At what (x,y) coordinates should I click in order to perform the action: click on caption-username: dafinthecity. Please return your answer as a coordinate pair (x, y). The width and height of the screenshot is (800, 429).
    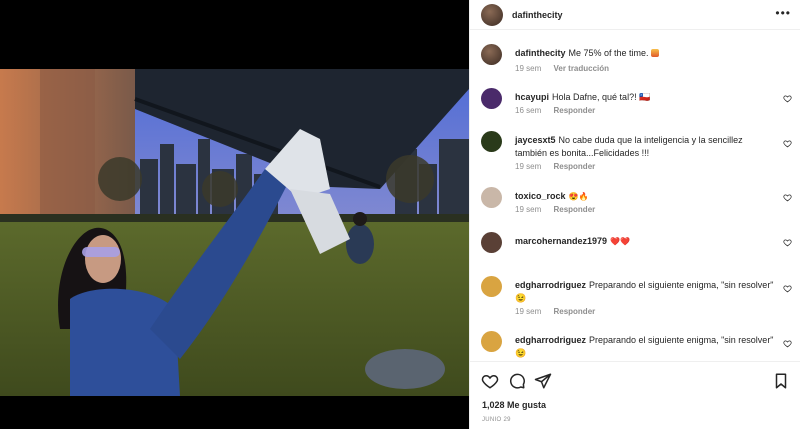
    Looking at the image, I should click on (540, 53).